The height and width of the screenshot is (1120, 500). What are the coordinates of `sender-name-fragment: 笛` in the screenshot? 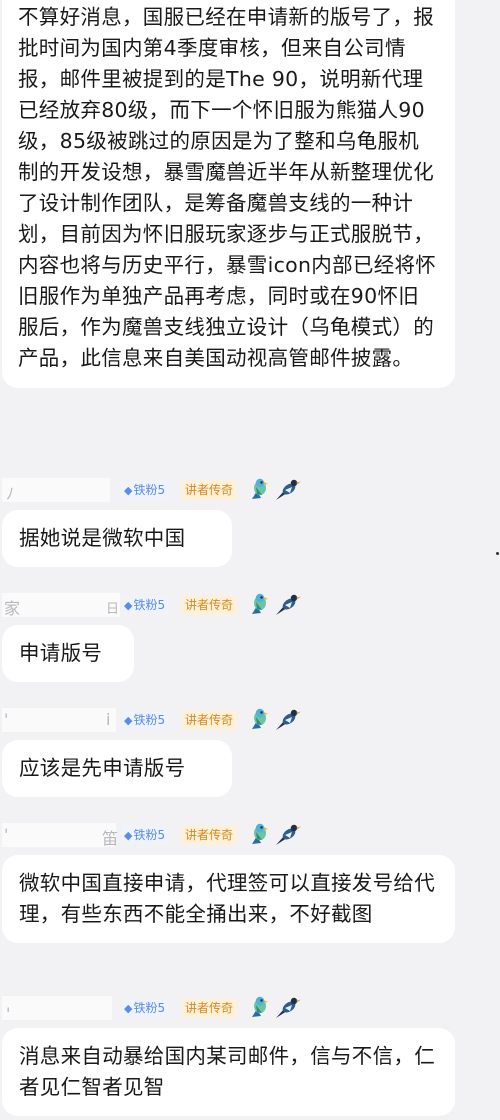 It's located at (110, 838).